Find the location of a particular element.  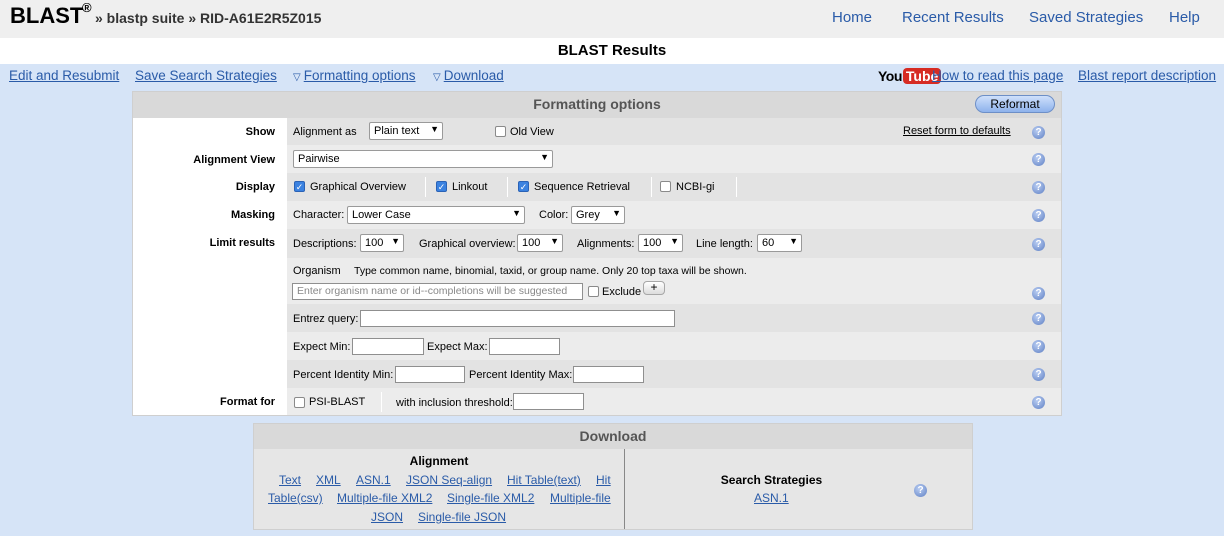

mask-character-select: Lower Case ▼ is located at coordinates (436, 215).